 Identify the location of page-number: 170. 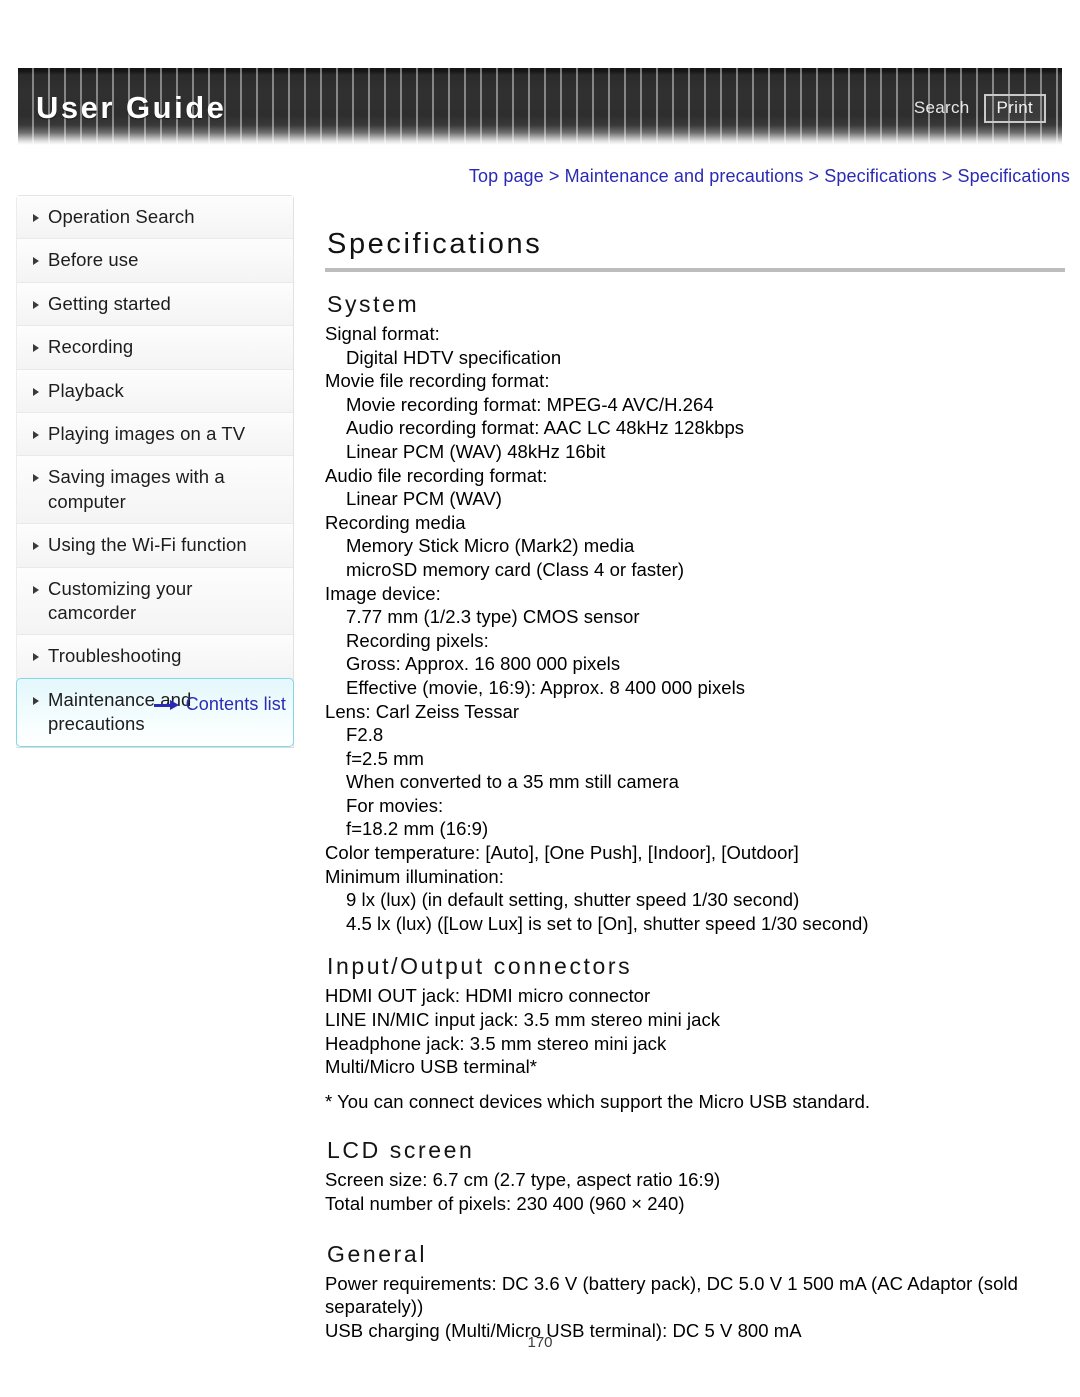
(540, 1342).